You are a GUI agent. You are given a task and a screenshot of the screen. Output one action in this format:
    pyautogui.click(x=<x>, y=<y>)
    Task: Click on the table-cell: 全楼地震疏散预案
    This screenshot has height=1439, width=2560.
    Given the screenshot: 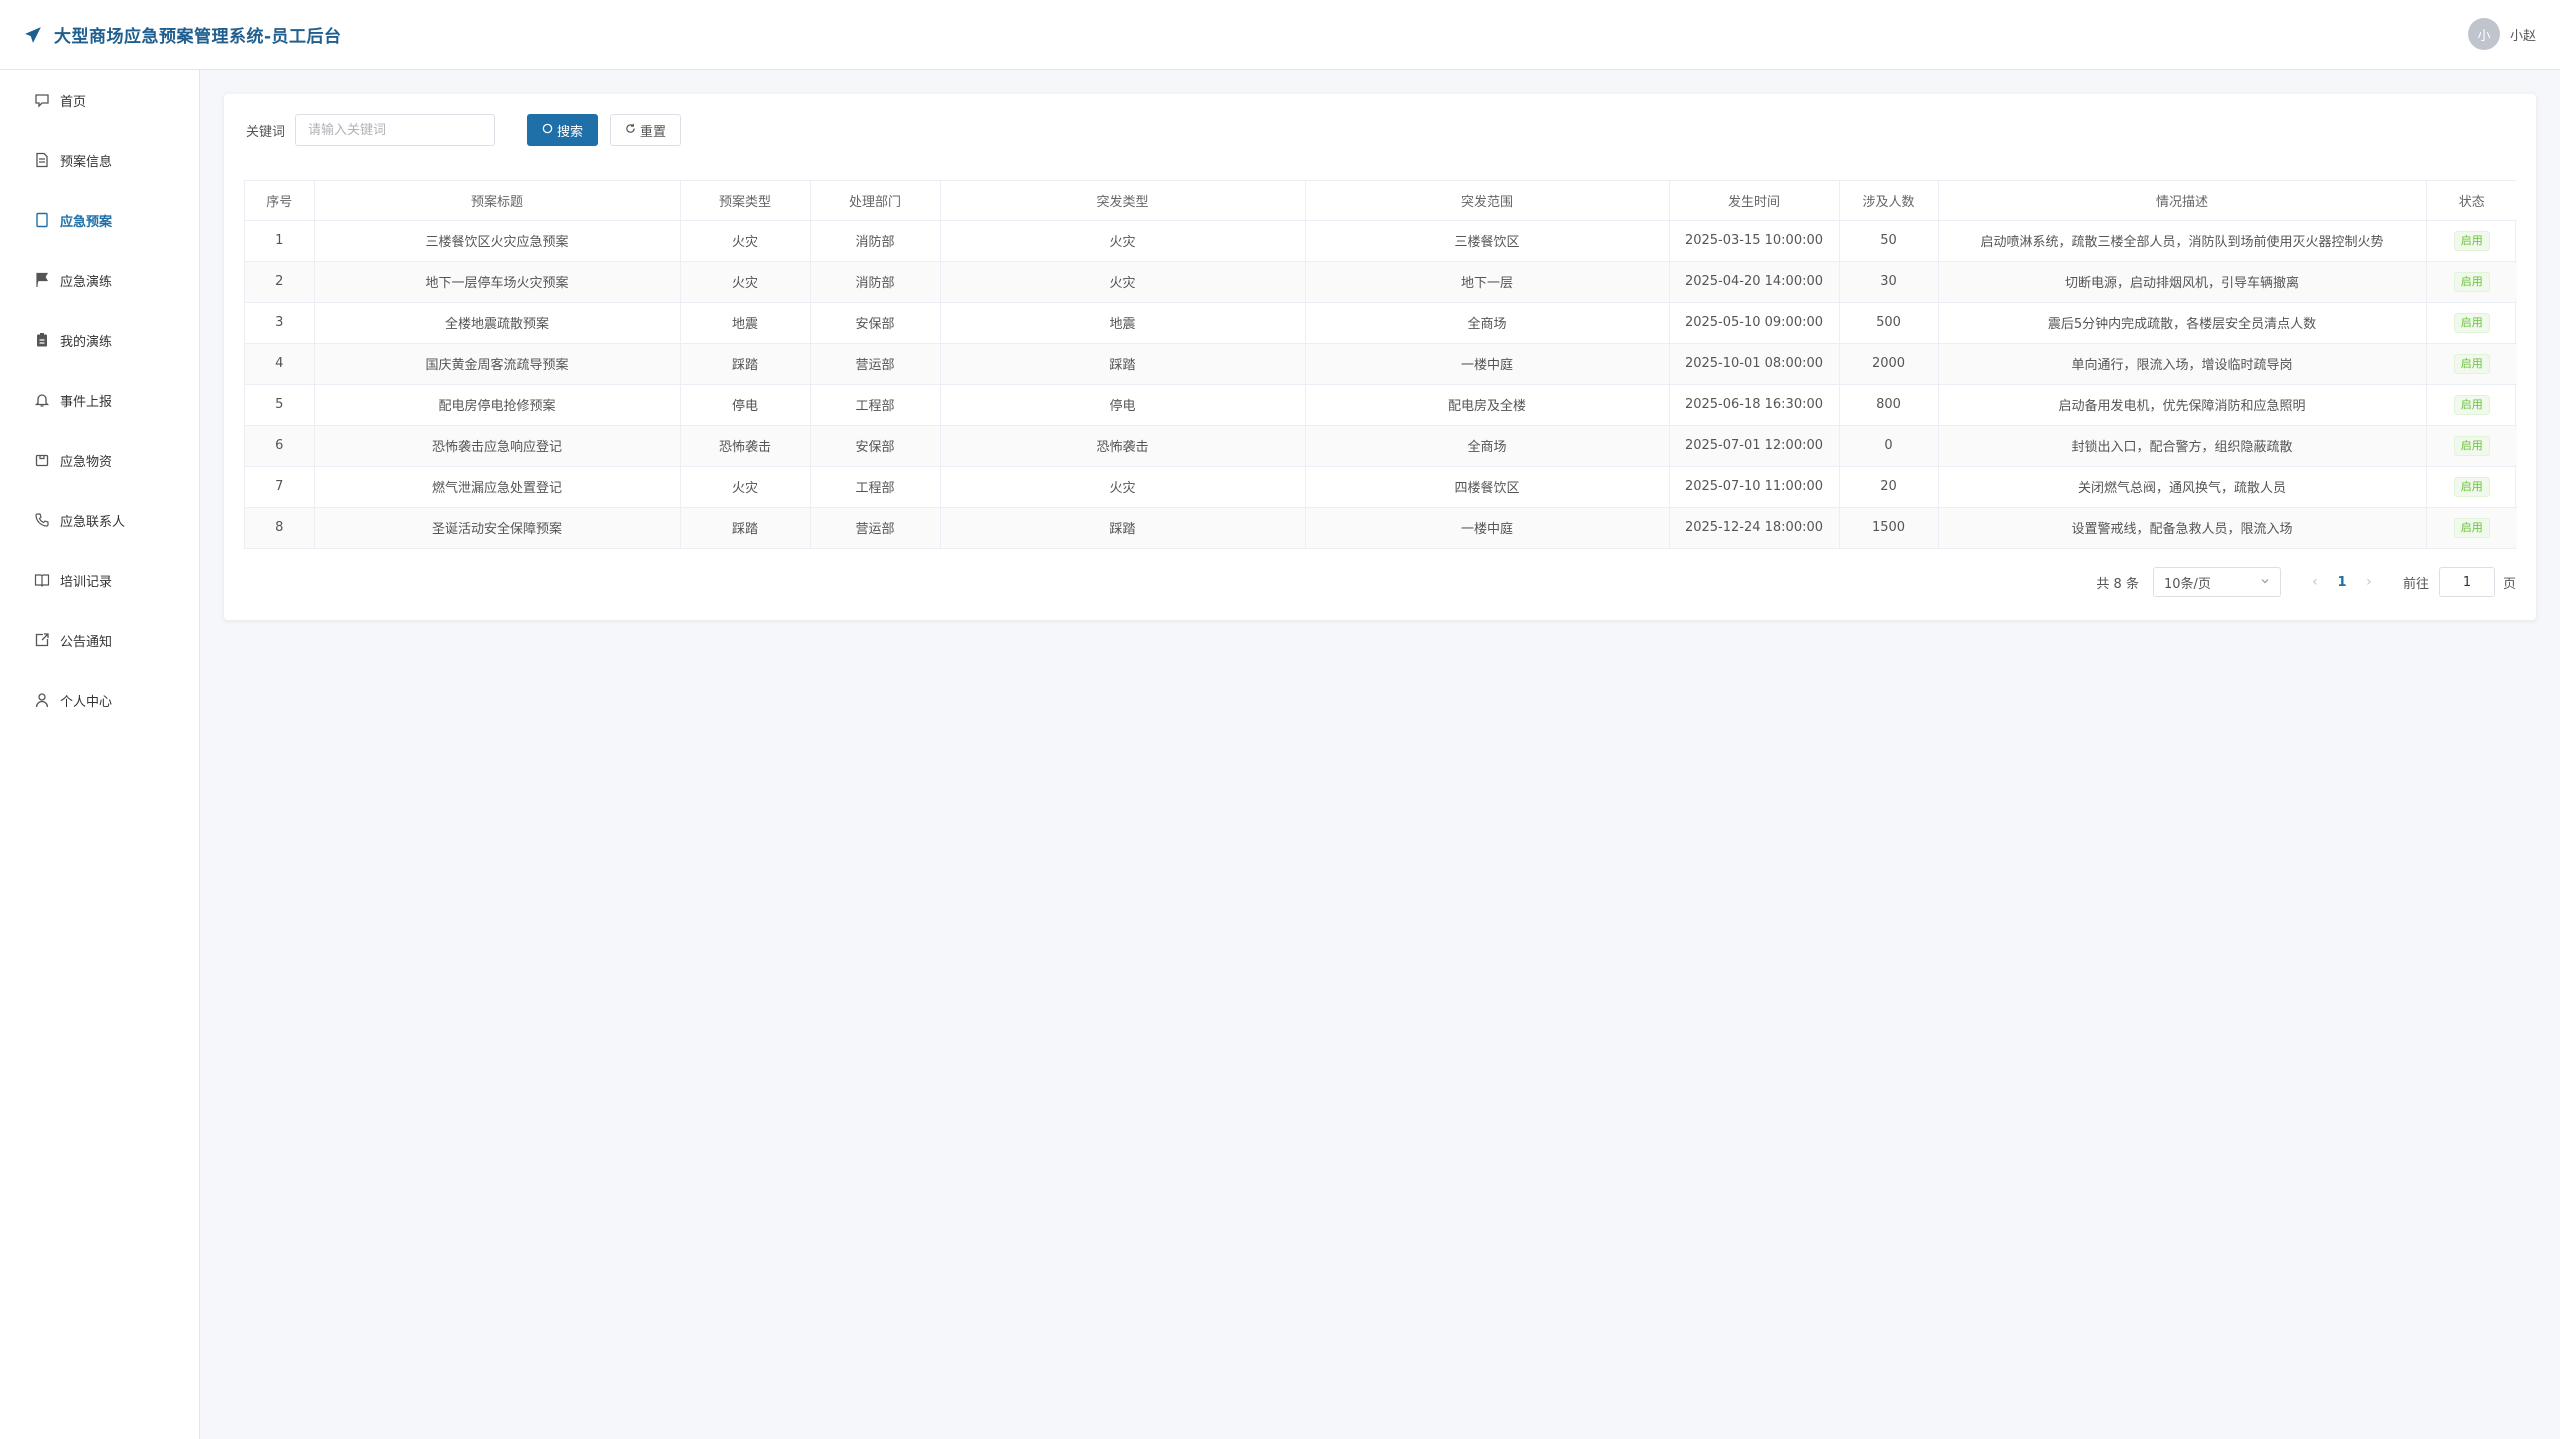 What is the action you would take?
    pyautogui.click(x=497, y=323)
    